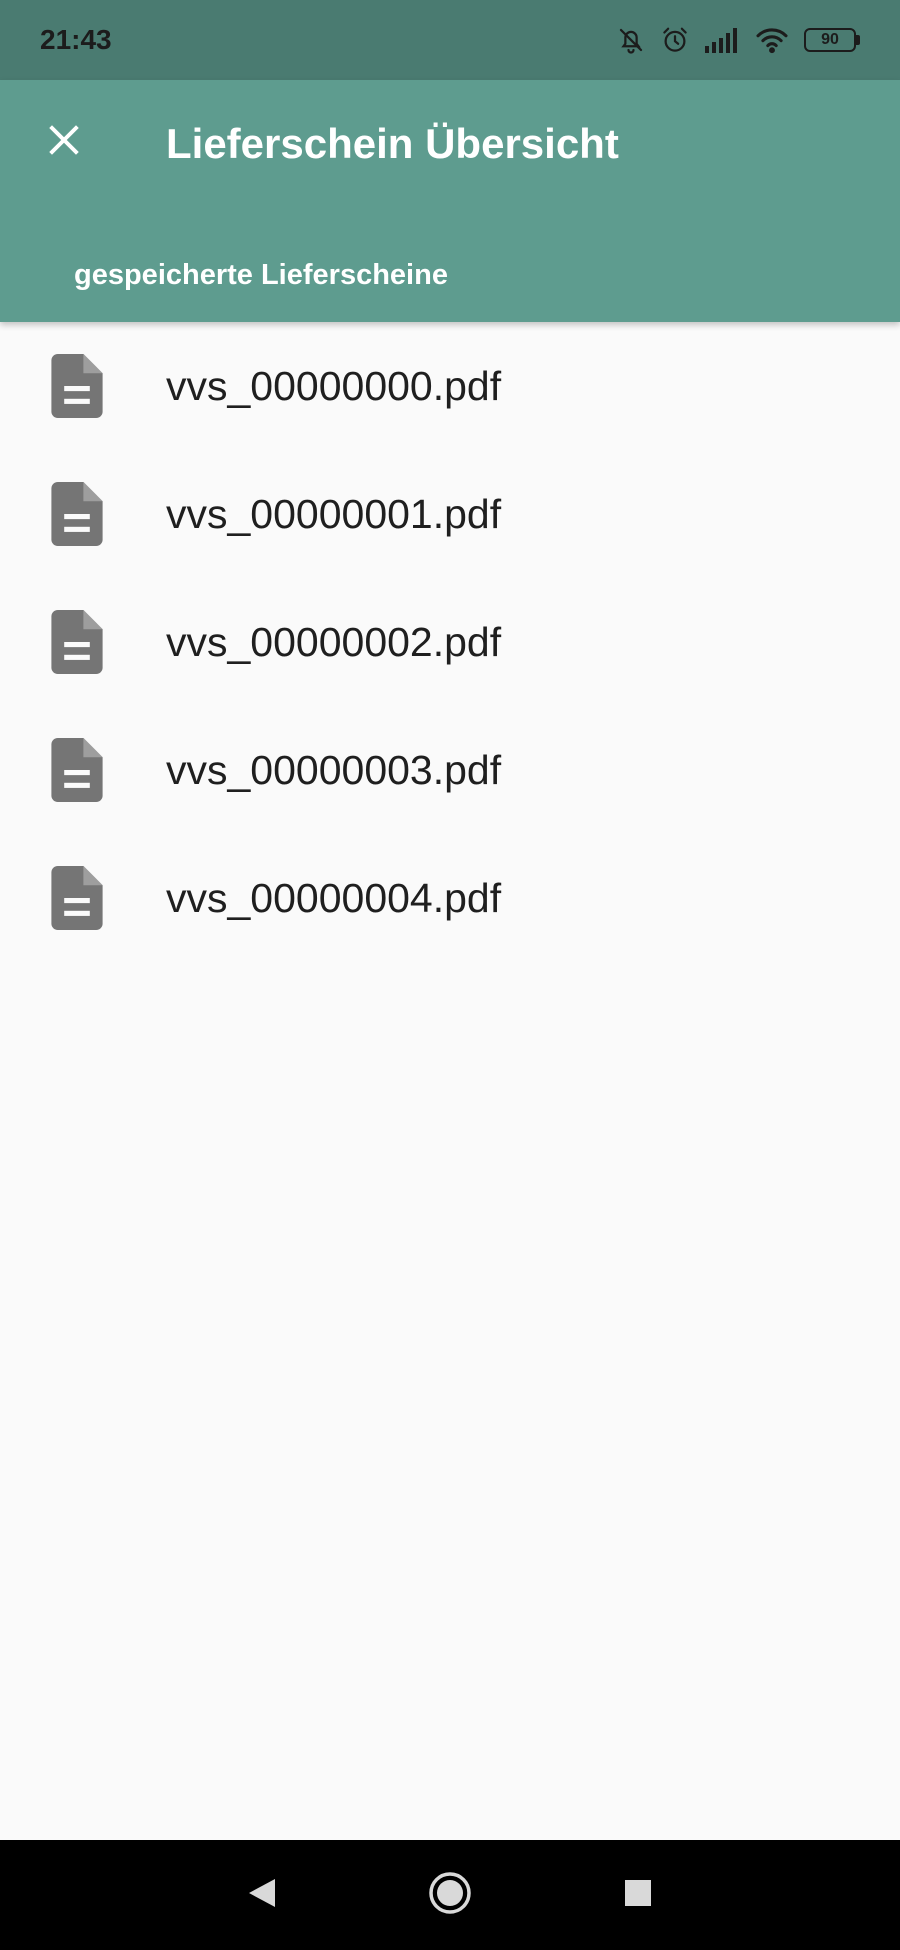 This screenshot has height=1950, width=900. I want to click on page-title: Lieferschein Übersicht, so click(392, 143).